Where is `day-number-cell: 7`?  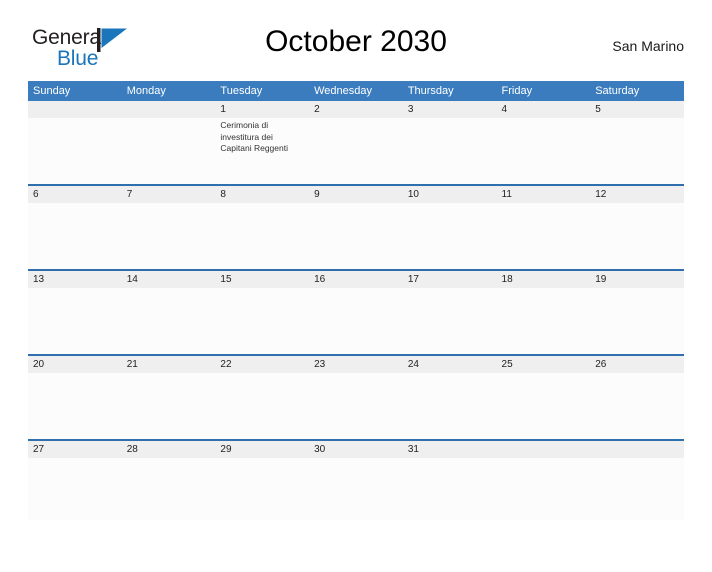 day-number-cell: 7 is located at coordinates (168, 193).